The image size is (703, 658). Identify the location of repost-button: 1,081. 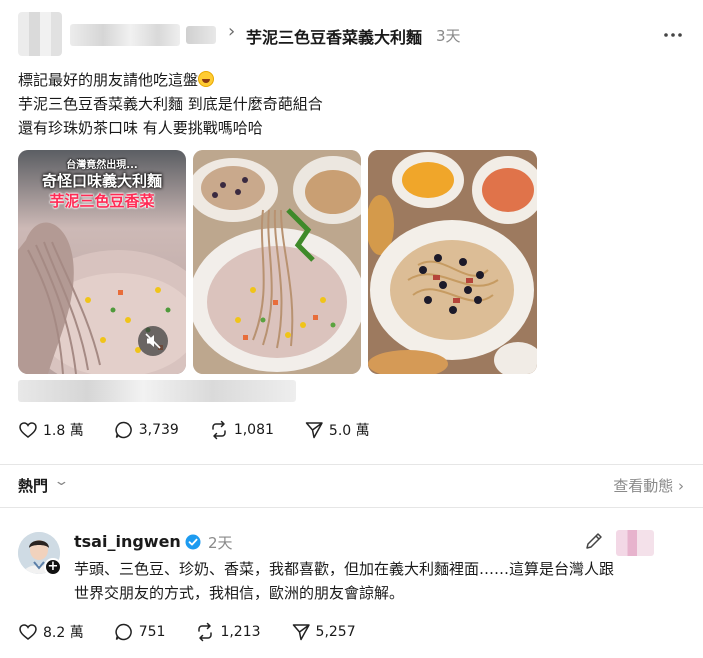
(241, 430).